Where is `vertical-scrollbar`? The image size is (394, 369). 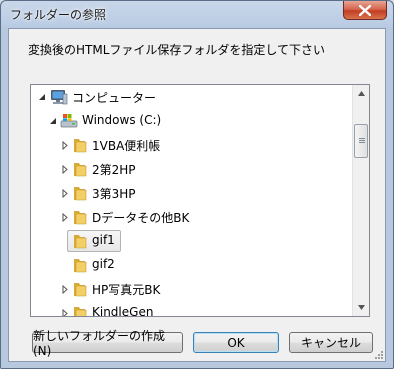
vertical-scrollbar is located at coordinates (360, 200).